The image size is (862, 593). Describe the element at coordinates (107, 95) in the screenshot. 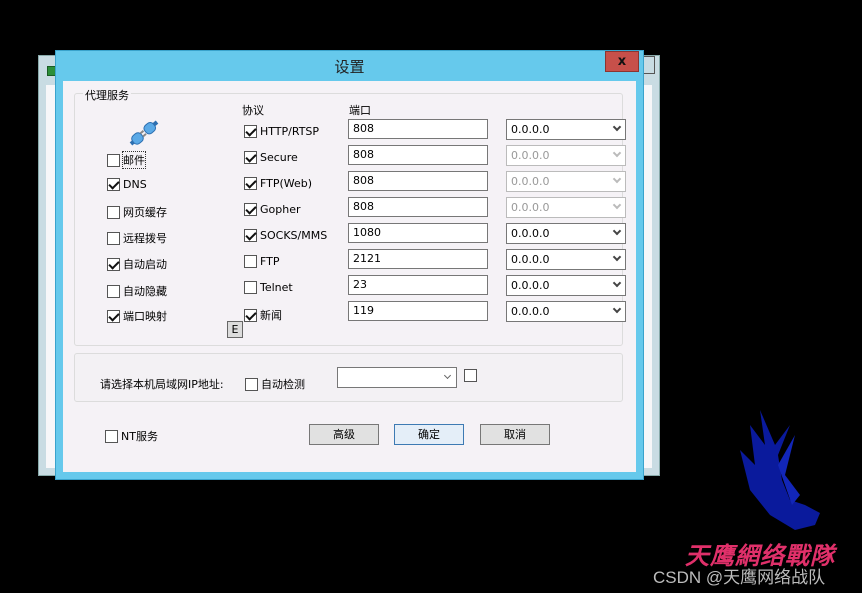

I see `proxy-group-legend: 代理服务` at that location.